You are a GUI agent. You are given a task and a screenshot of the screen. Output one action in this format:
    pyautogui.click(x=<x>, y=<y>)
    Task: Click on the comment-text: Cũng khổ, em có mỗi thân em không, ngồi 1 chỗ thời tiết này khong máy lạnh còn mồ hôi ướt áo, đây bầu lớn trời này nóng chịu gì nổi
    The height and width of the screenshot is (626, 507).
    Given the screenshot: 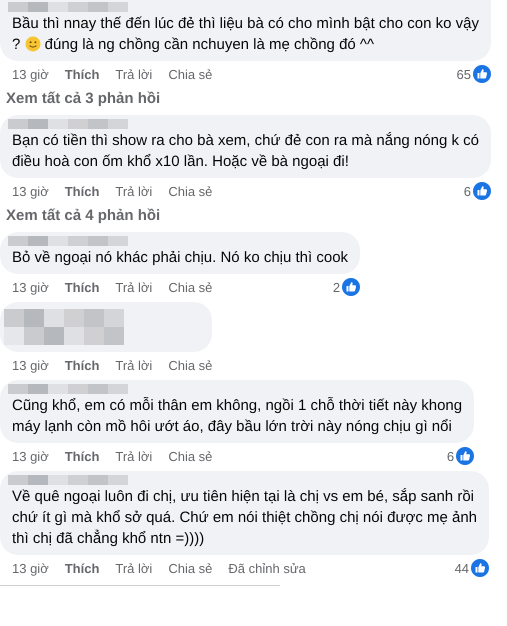 What is the action you would take?
    pyautogui.click(x=237, y=416)
    